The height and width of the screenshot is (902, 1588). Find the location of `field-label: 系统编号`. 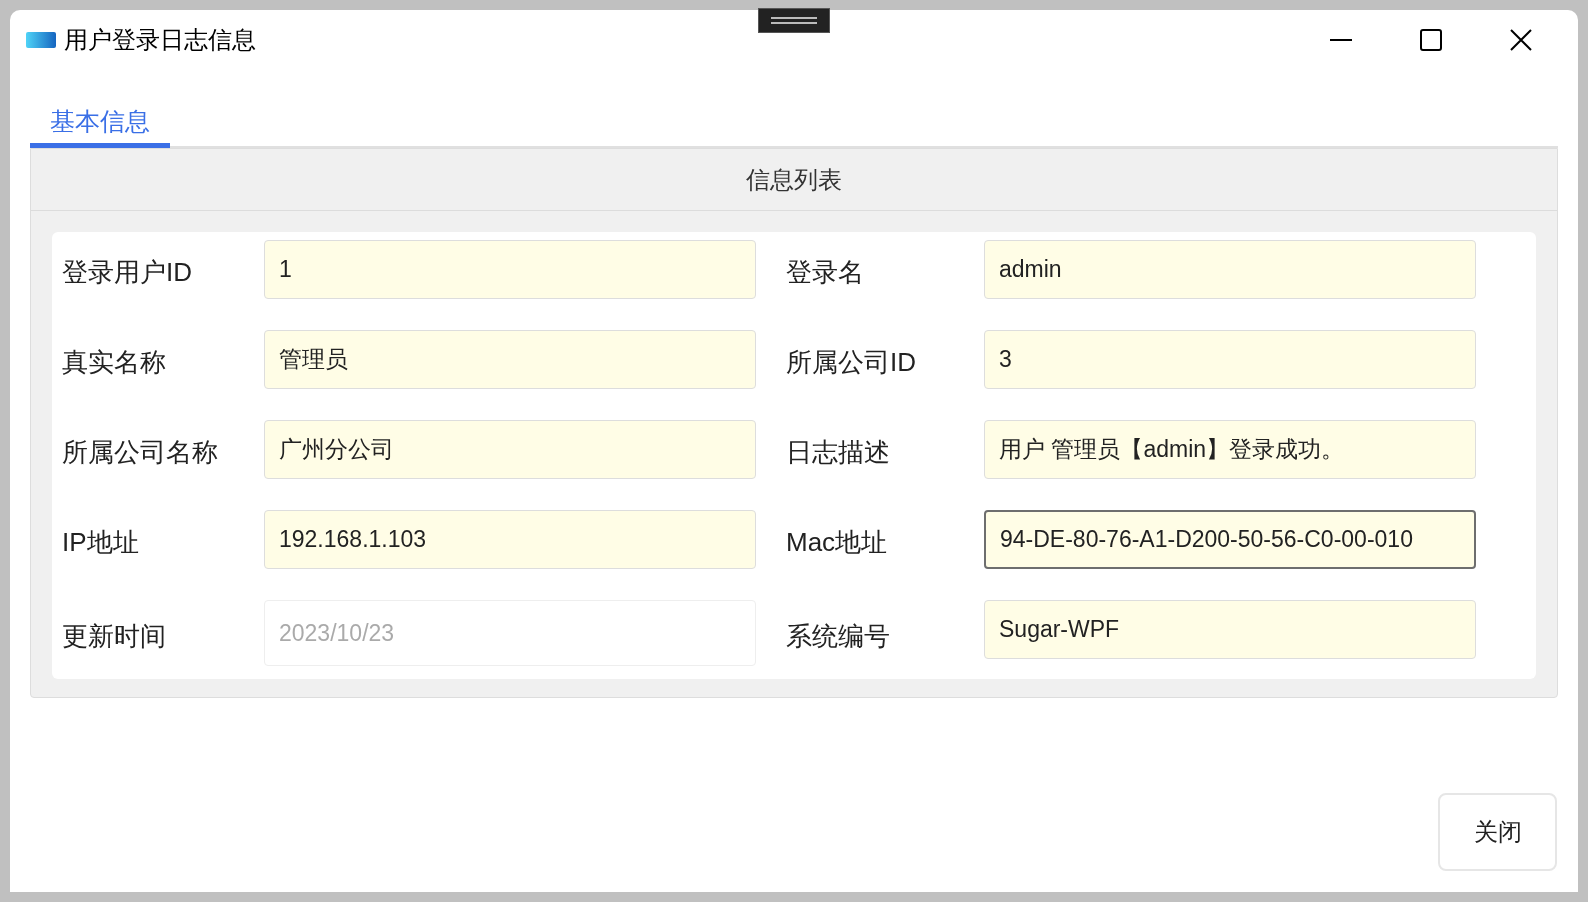

field-label: 系统编号 is located at coordinates (838, 636).